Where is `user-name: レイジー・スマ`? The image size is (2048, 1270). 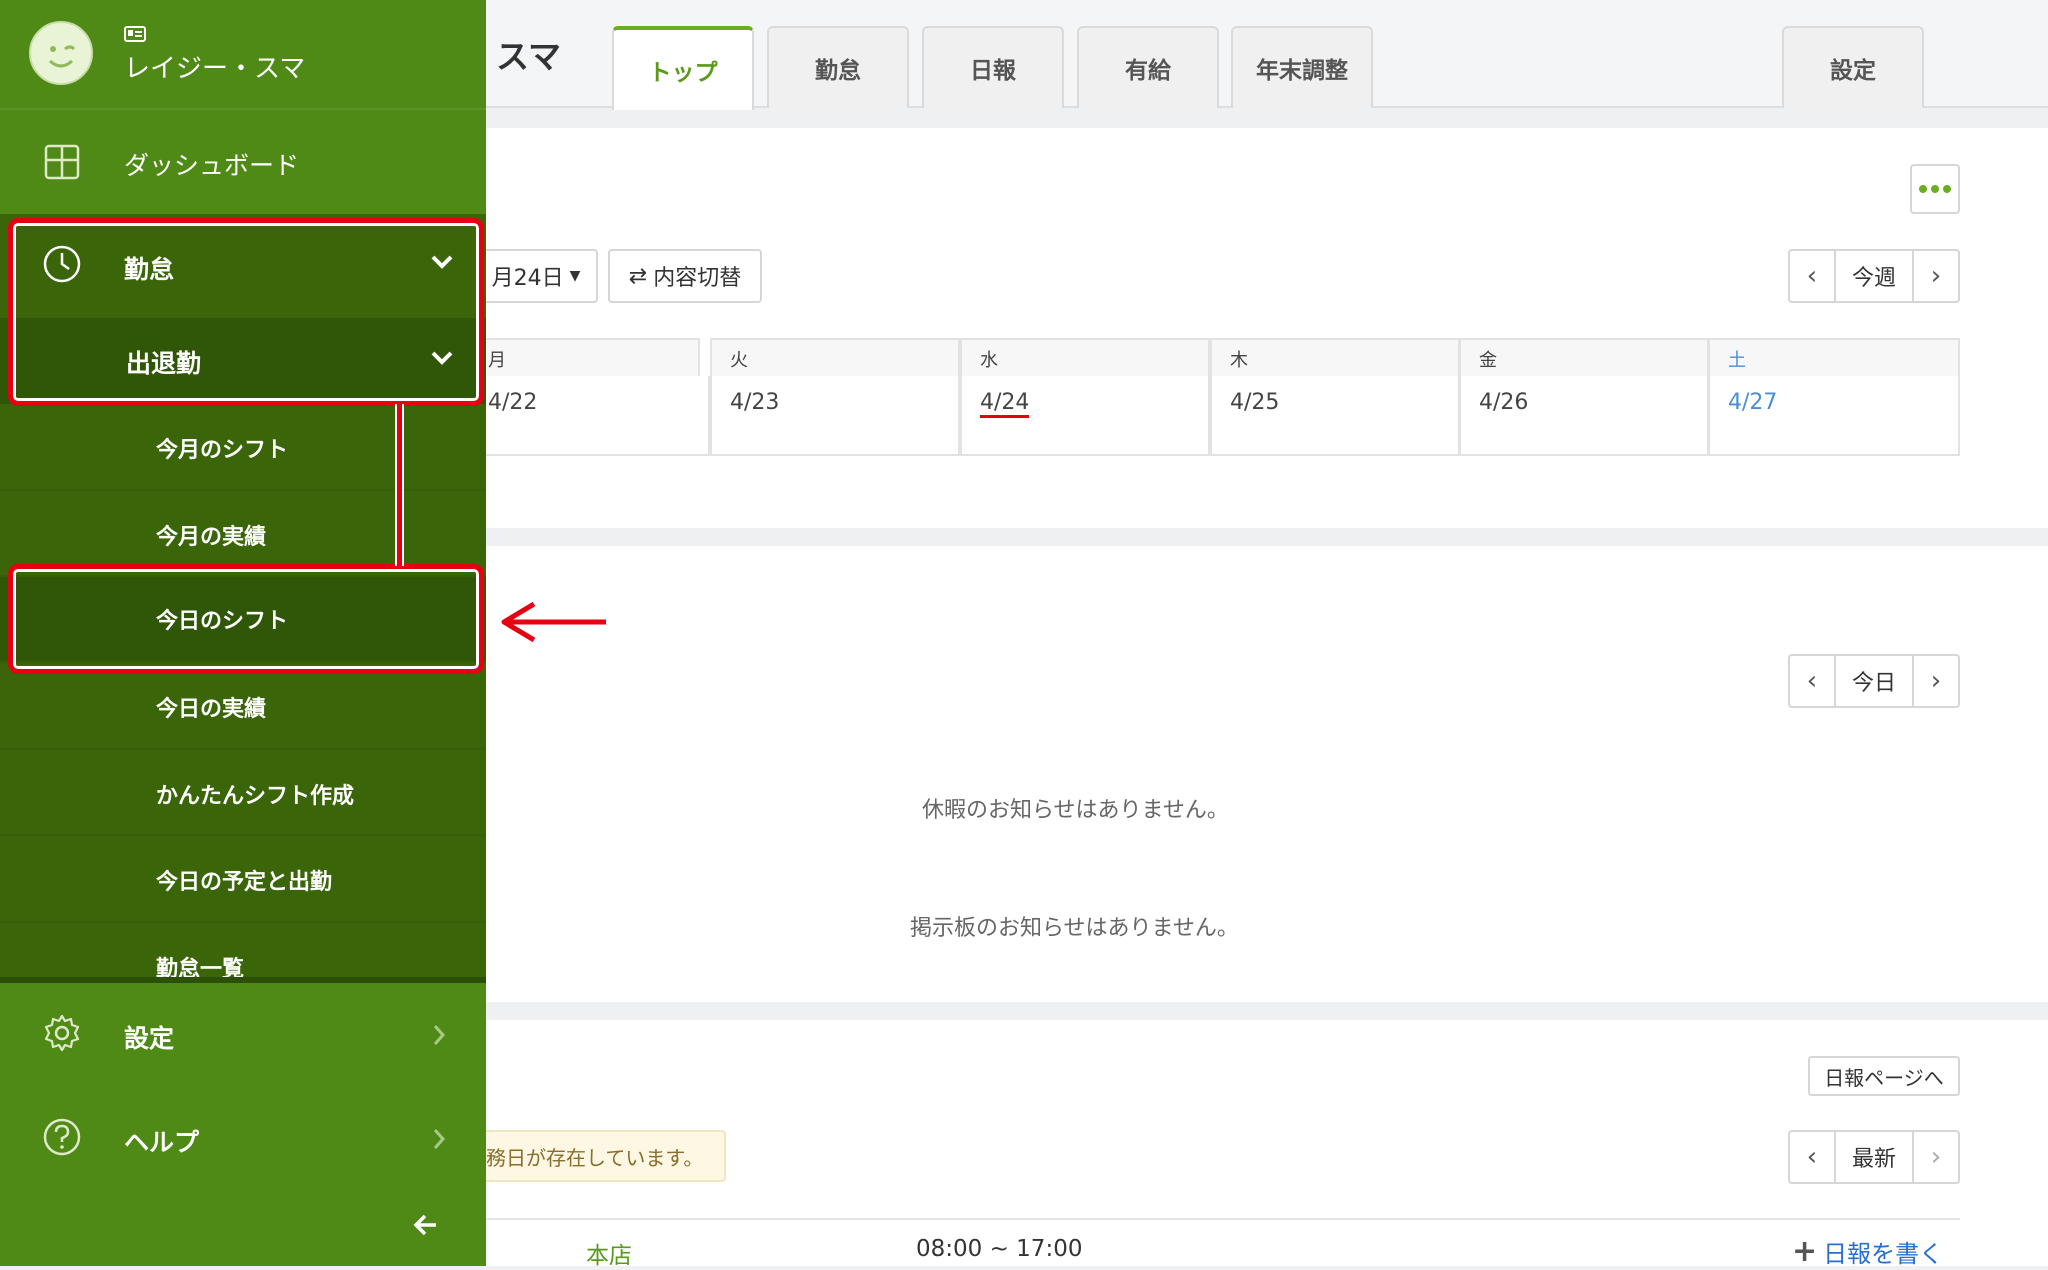 user-name: レイジー・スマ is located at coordinates (215, 69).